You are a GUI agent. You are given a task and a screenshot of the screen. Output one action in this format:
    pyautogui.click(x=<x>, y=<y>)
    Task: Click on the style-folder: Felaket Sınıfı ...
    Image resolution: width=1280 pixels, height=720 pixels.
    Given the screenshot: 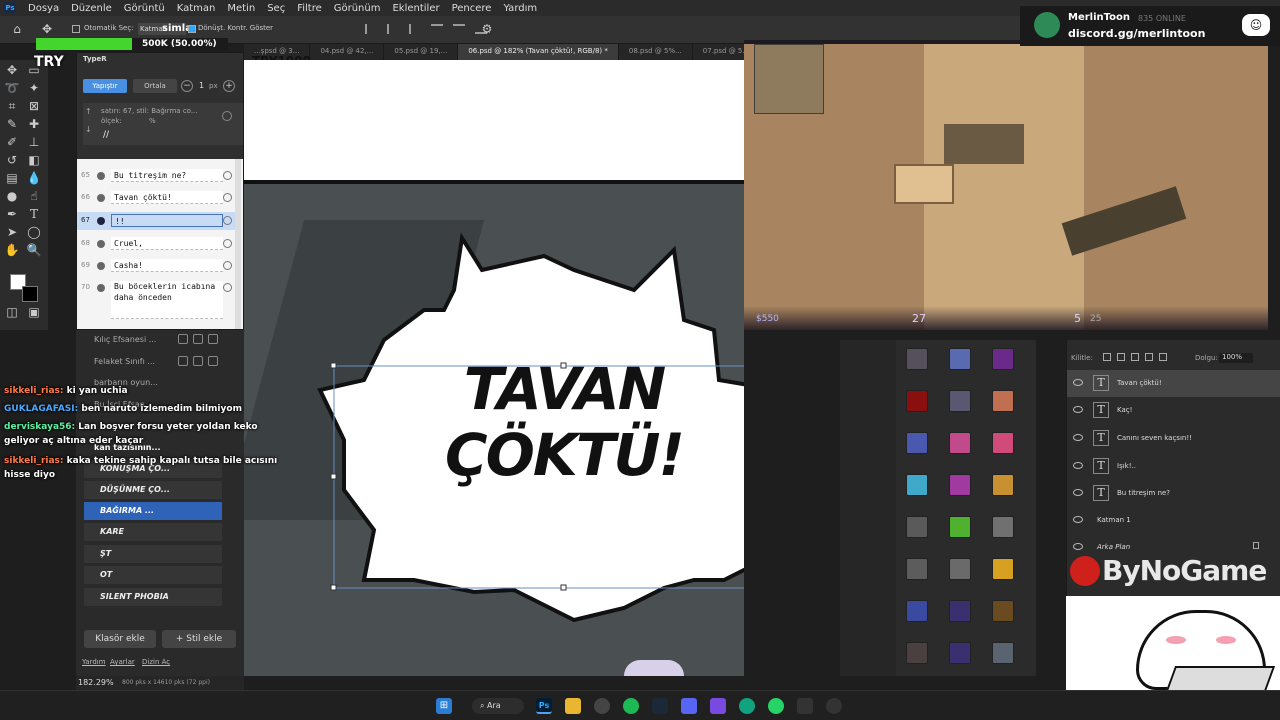 What is the action you would take?
    pyautogui.click(x=153, y=362)
    